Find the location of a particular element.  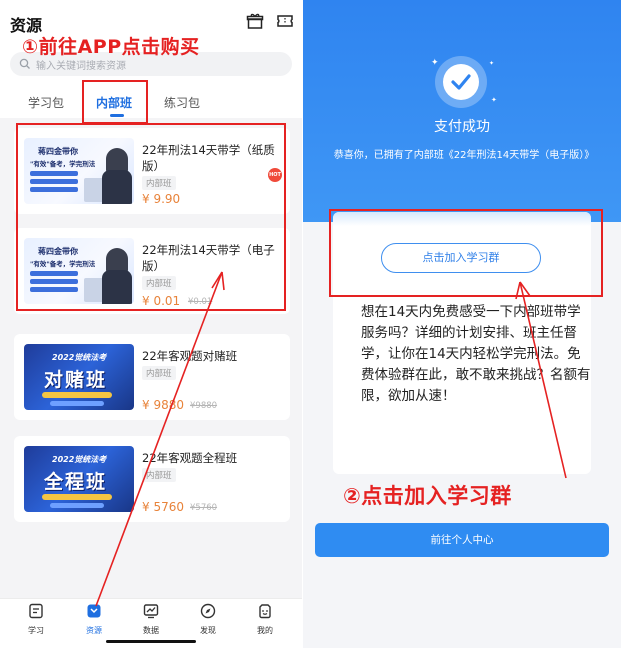

thumbnail-text: 全程班 is located at coordinates (76, 482).